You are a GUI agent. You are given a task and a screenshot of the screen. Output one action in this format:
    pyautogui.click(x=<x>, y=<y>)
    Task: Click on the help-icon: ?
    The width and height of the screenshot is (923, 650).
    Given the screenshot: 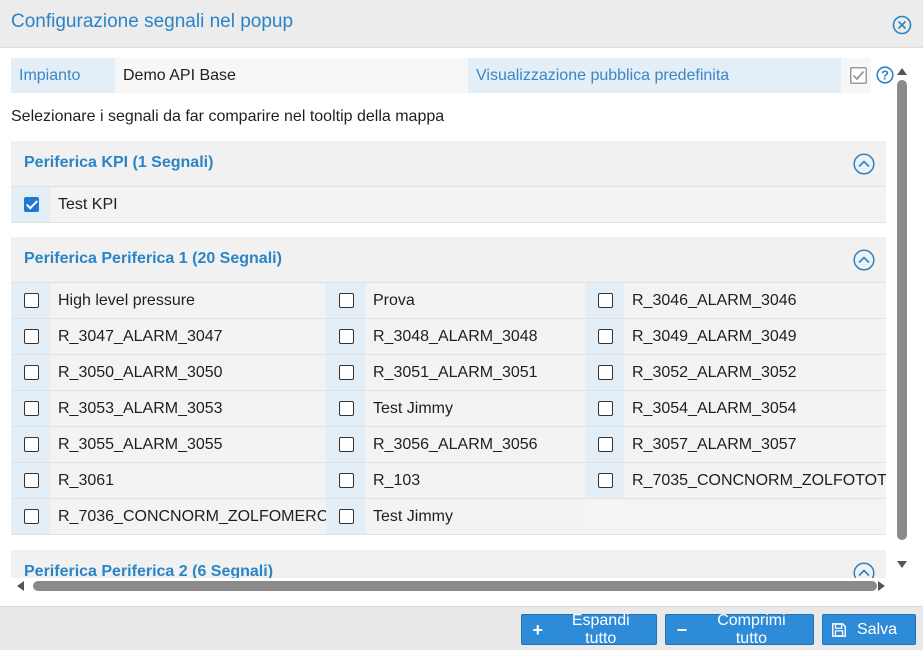 What is the action you would take?
    pyautogui.click(x=885, y=75)
    